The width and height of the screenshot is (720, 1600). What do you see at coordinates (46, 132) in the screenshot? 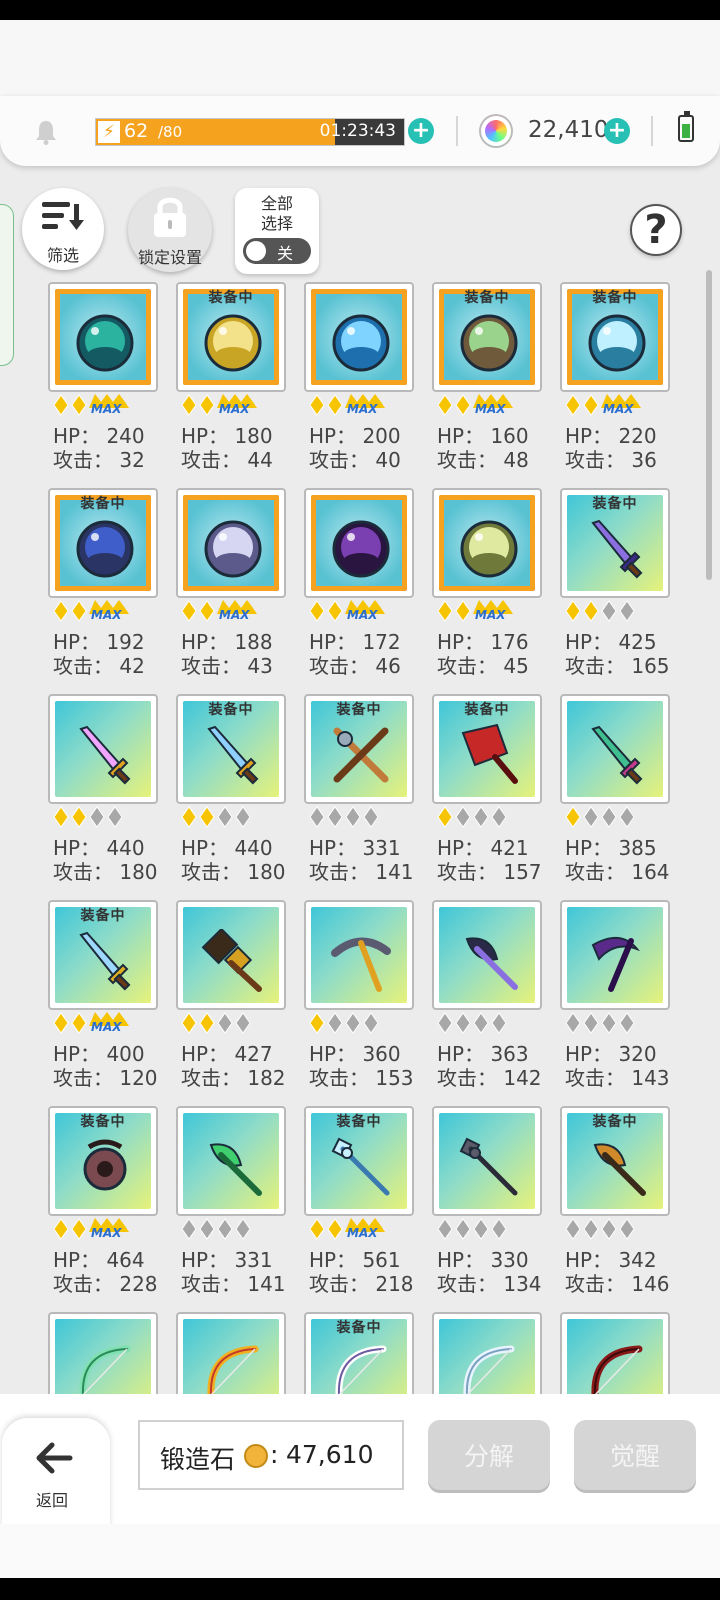
I see `bell-icon` at bounding box center [46, 132].